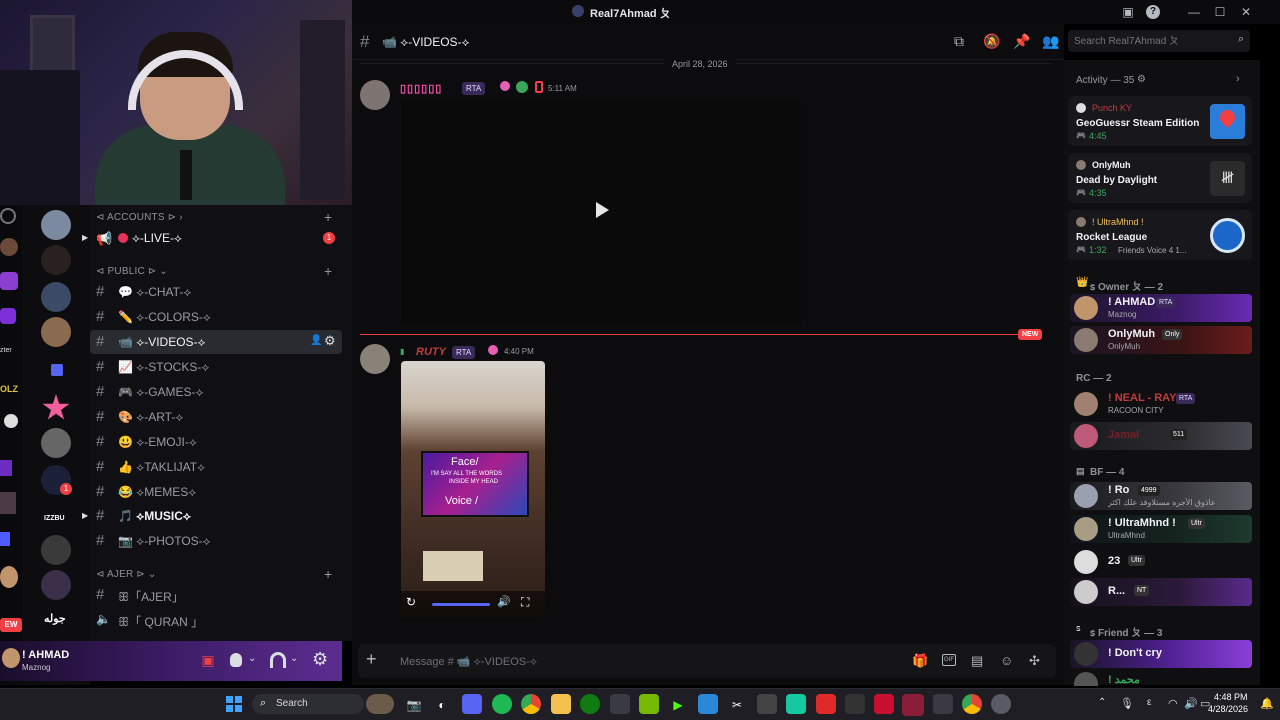 Image resolution: width=1280 pixels, height=720 pixels. What do you see at coordinates (442, 705) in the screenshot?
I see `steam-icon: ◐` at bounding box center [442, 705].